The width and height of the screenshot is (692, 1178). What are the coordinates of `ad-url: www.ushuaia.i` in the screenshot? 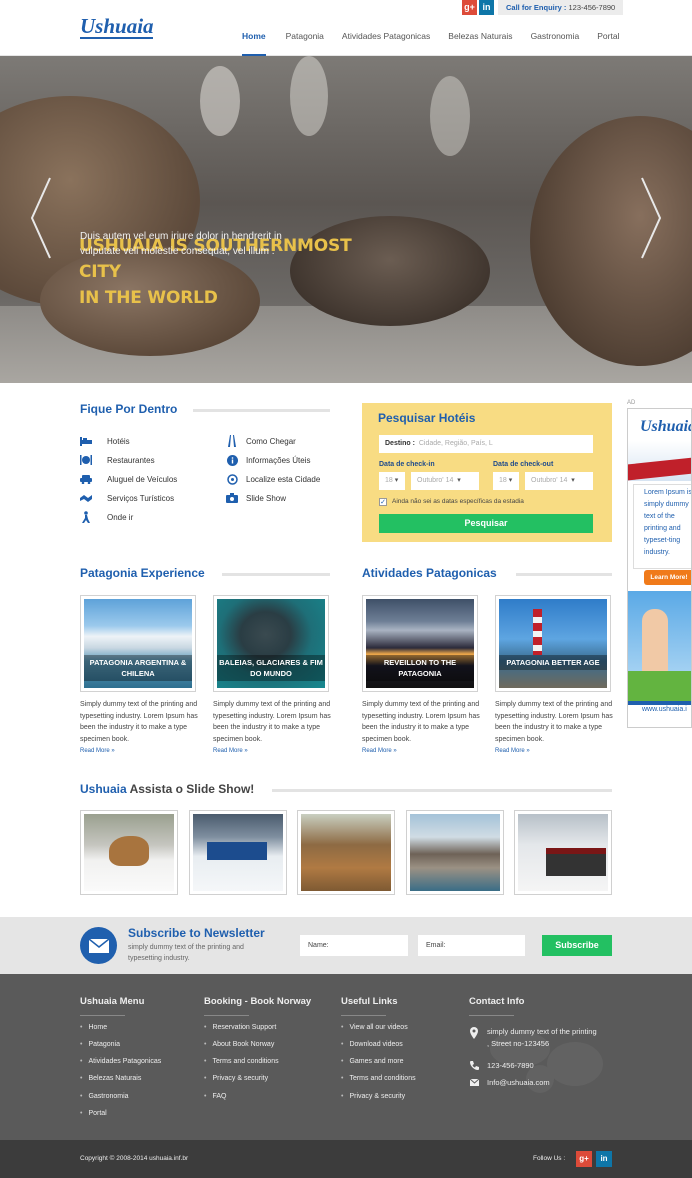 It's located at (664, 709).